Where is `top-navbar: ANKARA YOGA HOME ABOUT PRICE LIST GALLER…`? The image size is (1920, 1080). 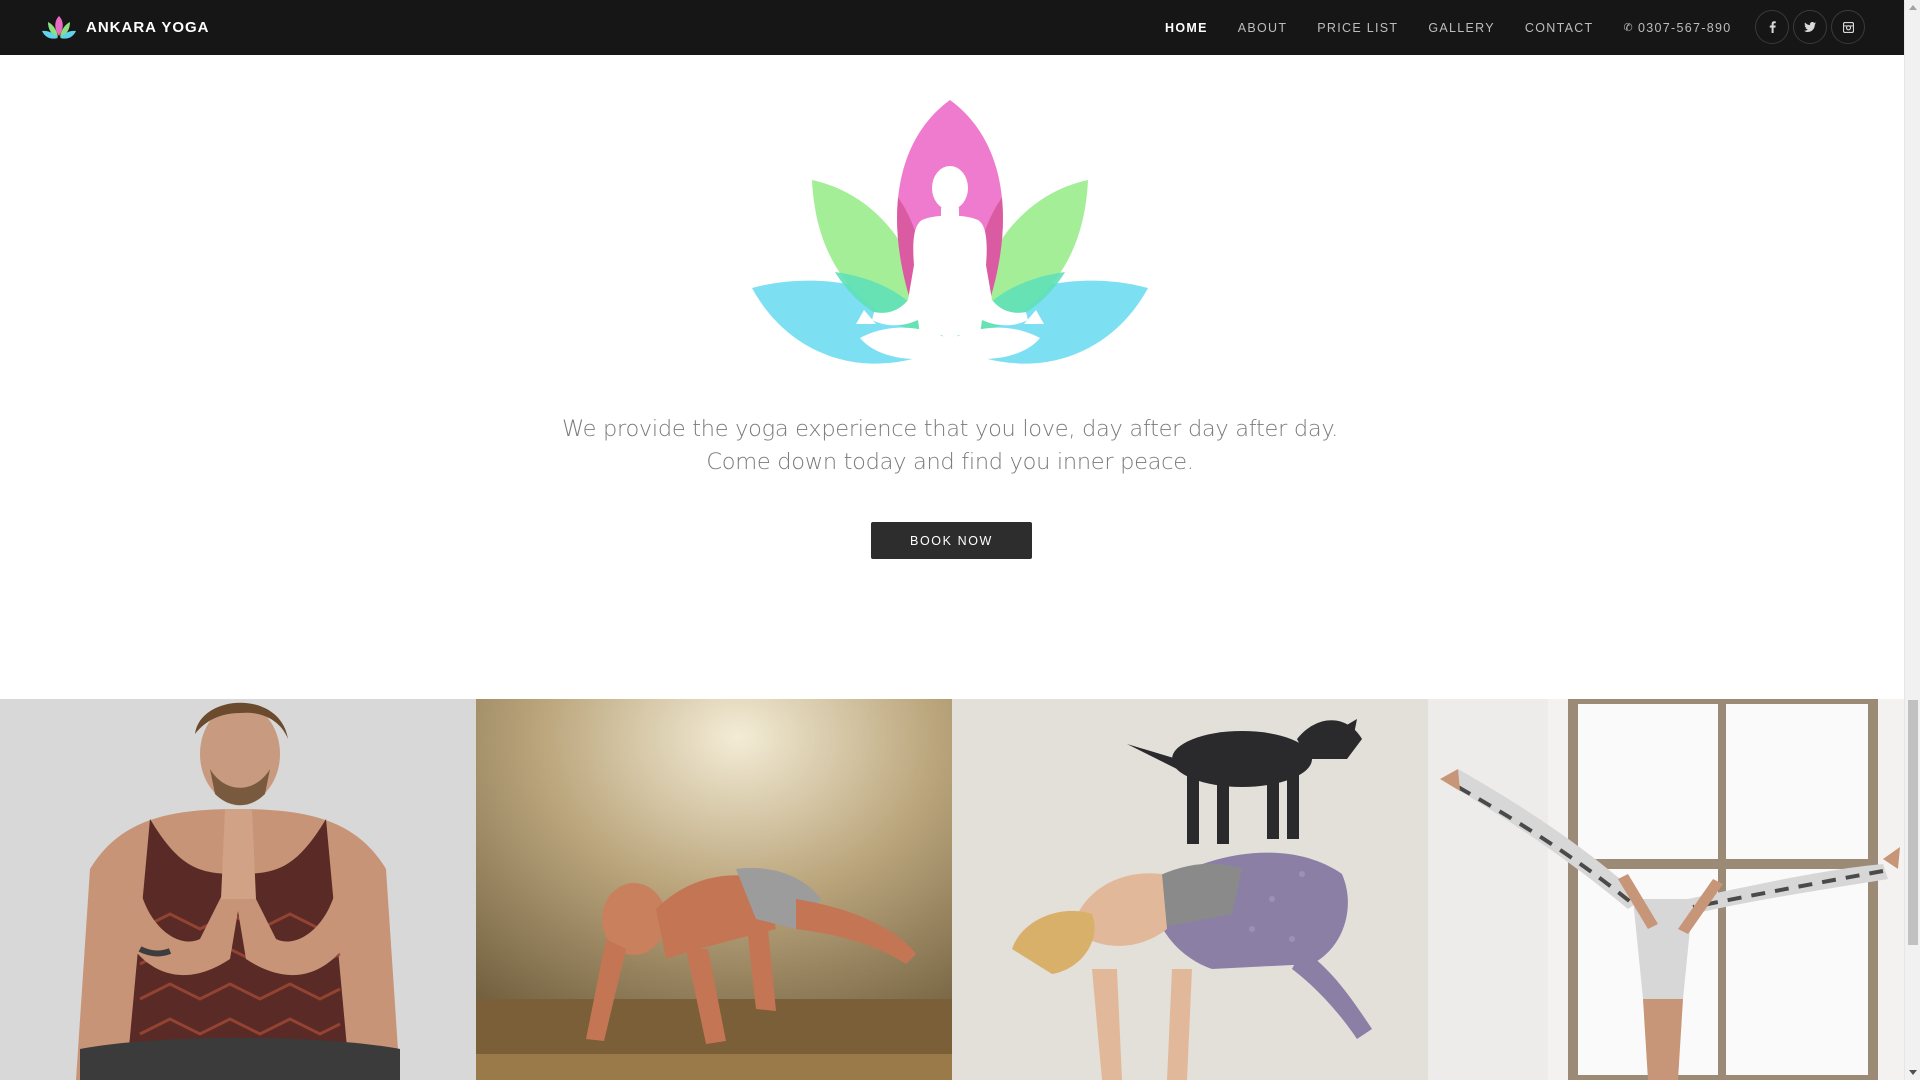 top-navbar: ANKARA YOGA HOME ABOUT PRICE LIST GALLER… is located at coordinates (952, 27).